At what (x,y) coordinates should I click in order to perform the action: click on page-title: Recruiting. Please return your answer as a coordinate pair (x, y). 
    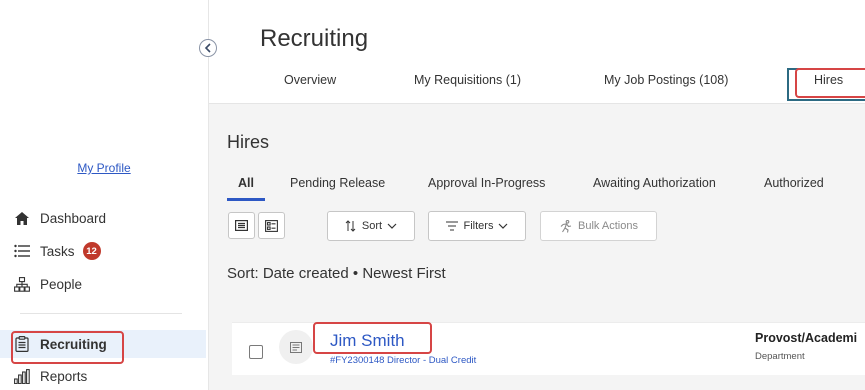
    Looking at the image, I should click on (314, 38).